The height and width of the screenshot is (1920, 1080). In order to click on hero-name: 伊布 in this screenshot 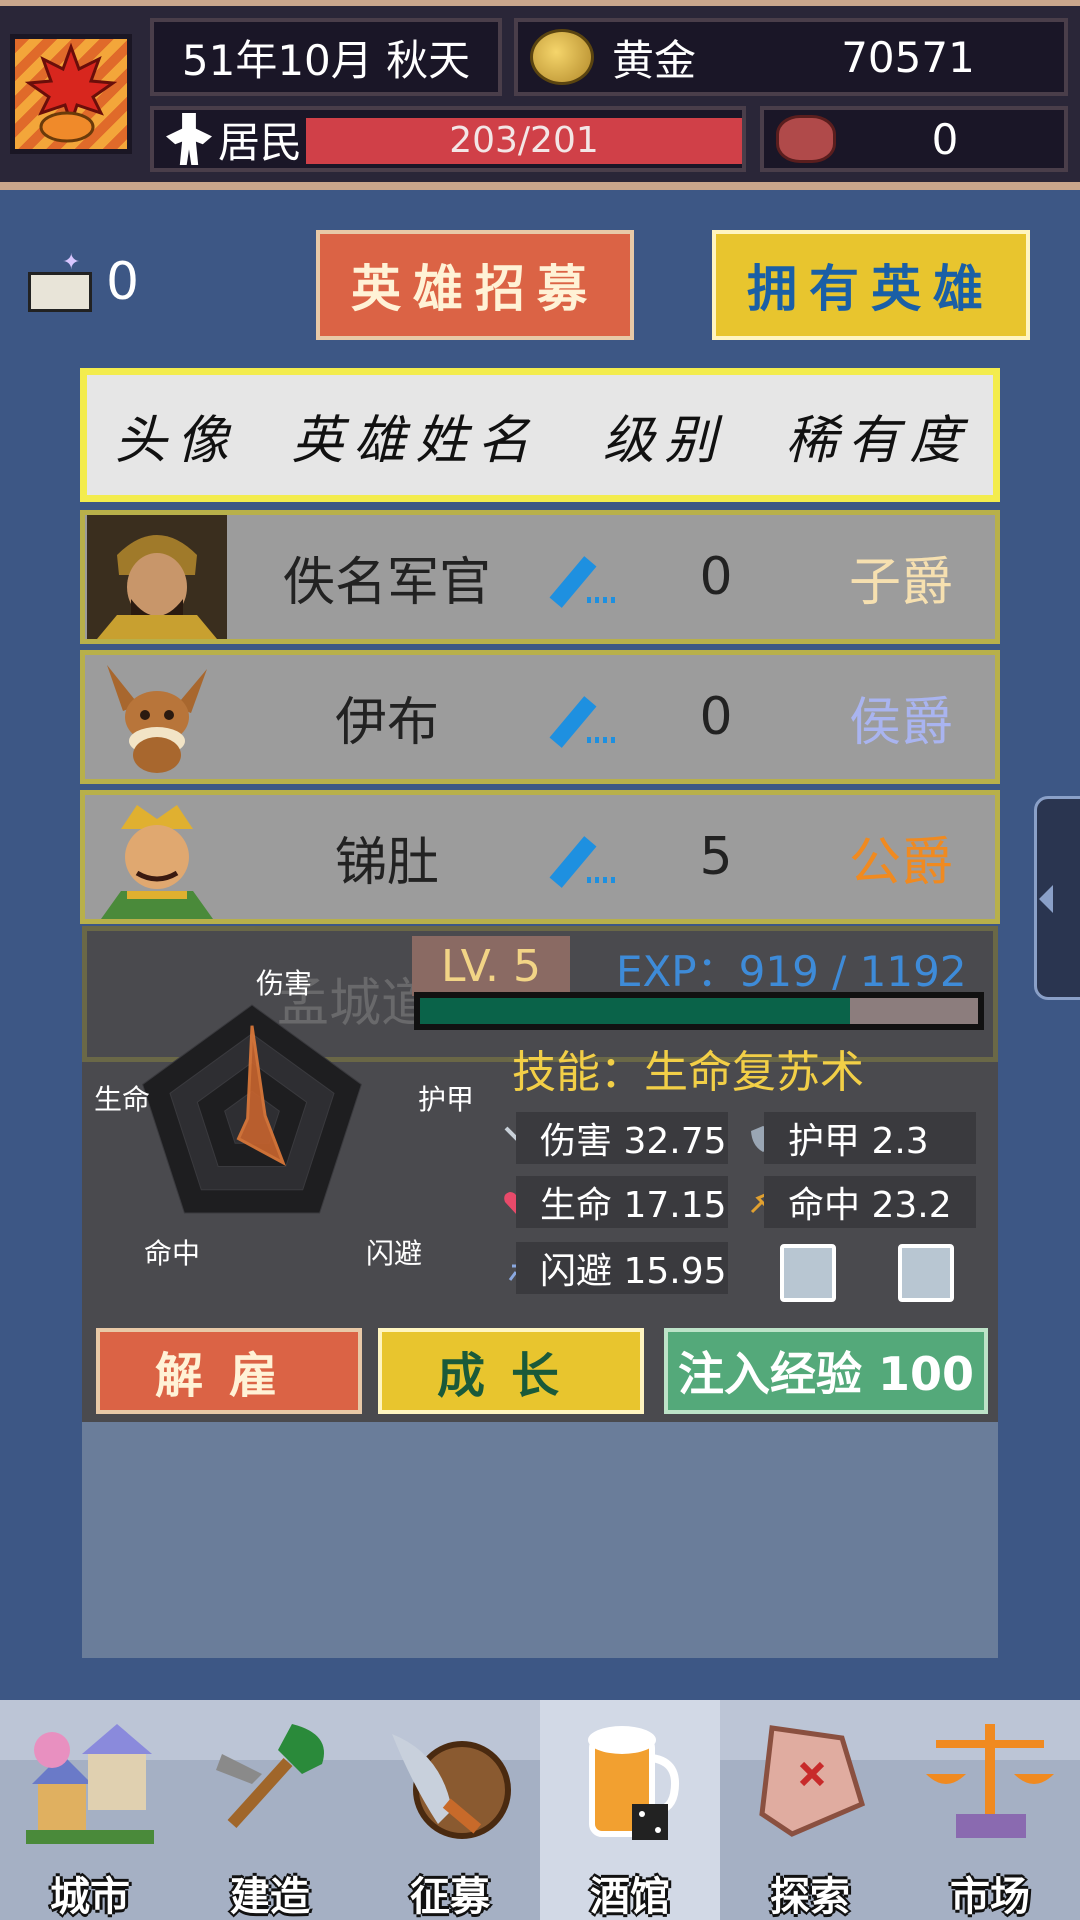, I will do `click(386, 722)`.